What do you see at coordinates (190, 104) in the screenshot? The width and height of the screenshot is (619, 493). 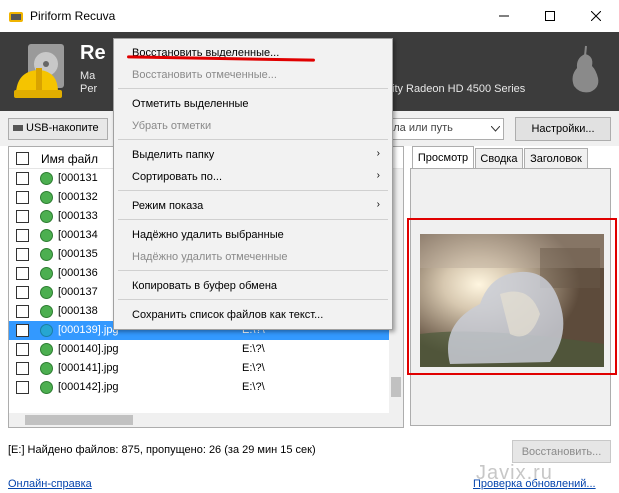 I see `menu-item-label: Отметить выделенные` at bounding box center [190, 104].